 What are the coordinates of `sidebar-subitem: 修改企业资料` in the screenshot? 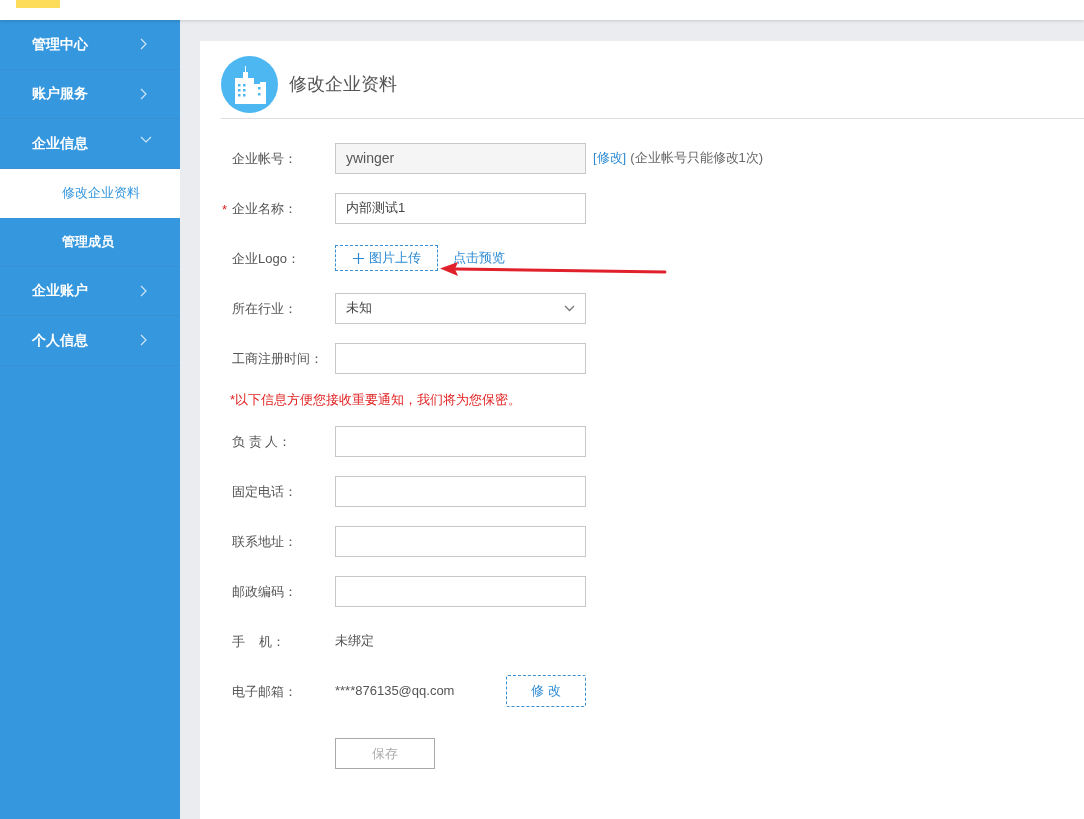 It's located at (90, 193).